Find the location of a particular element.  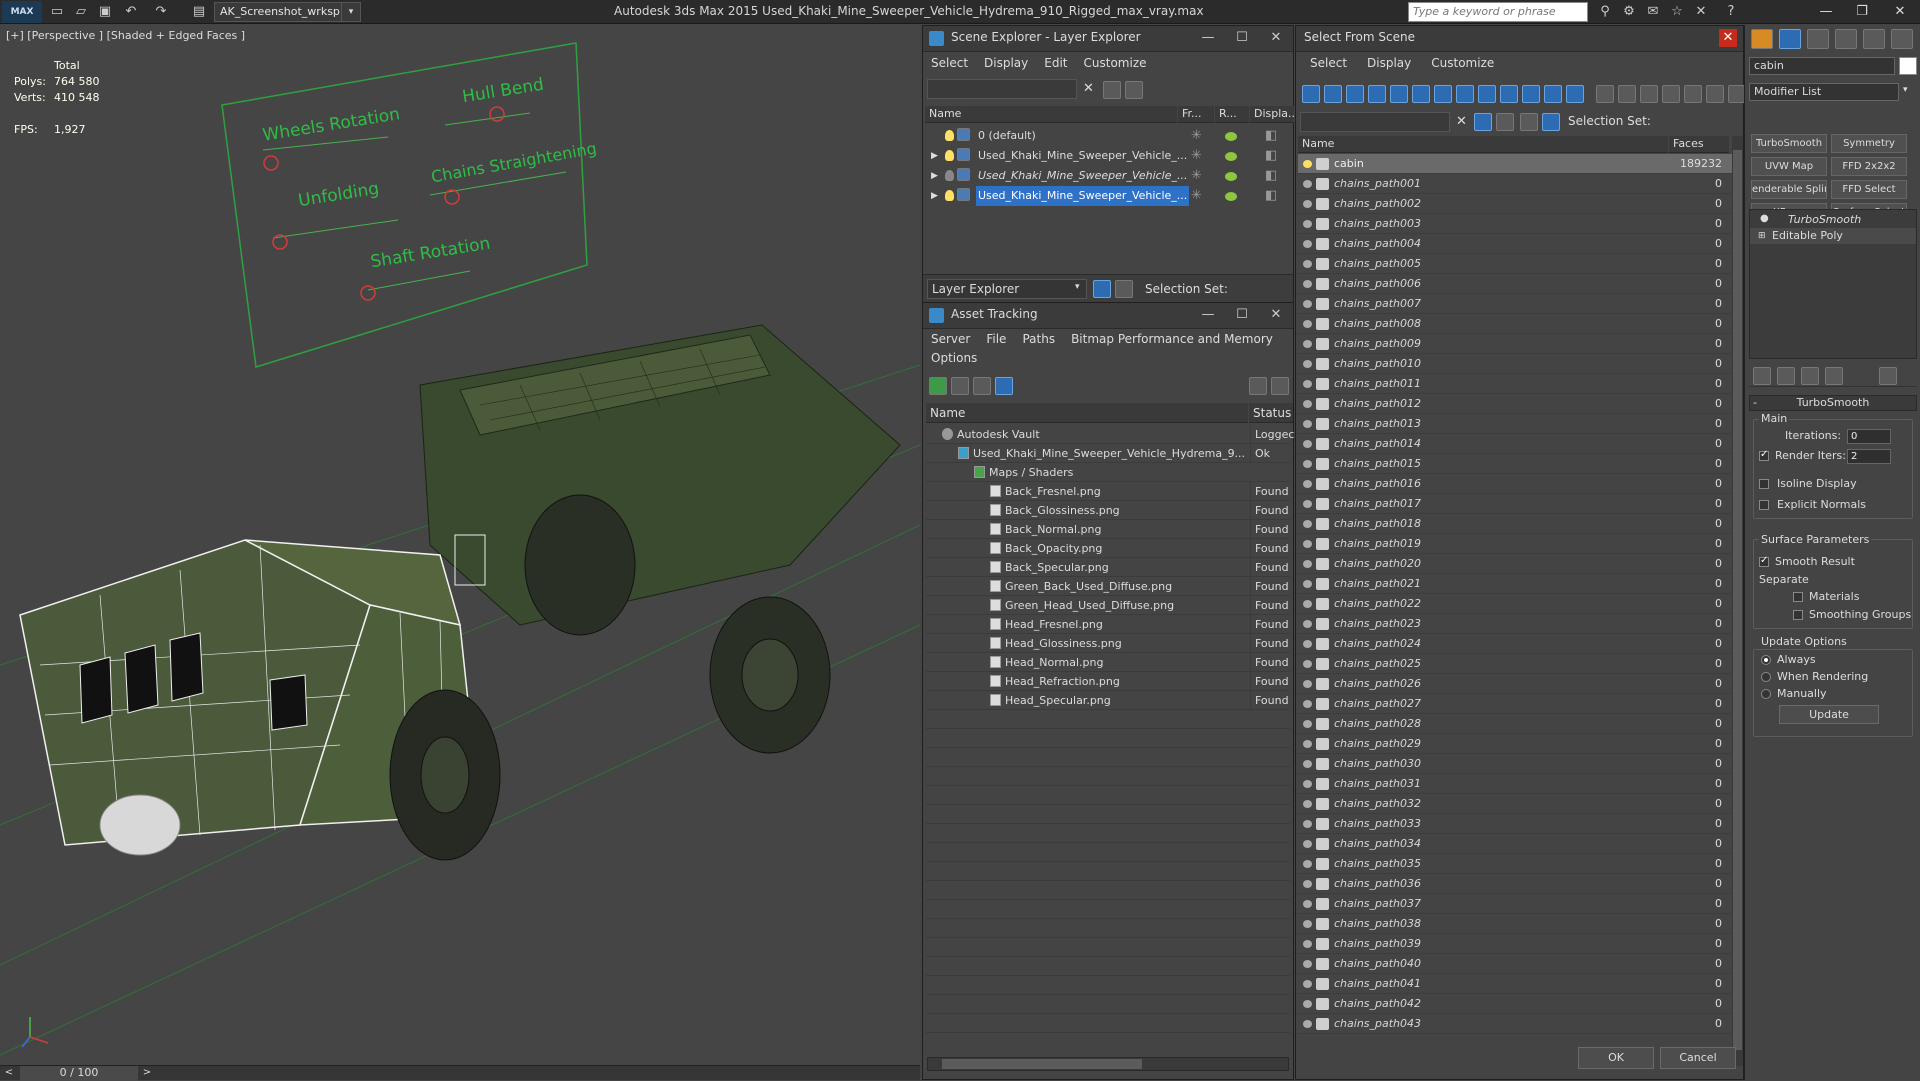

object-row: chains_path034 0 is located at coordinates (1515, 844).